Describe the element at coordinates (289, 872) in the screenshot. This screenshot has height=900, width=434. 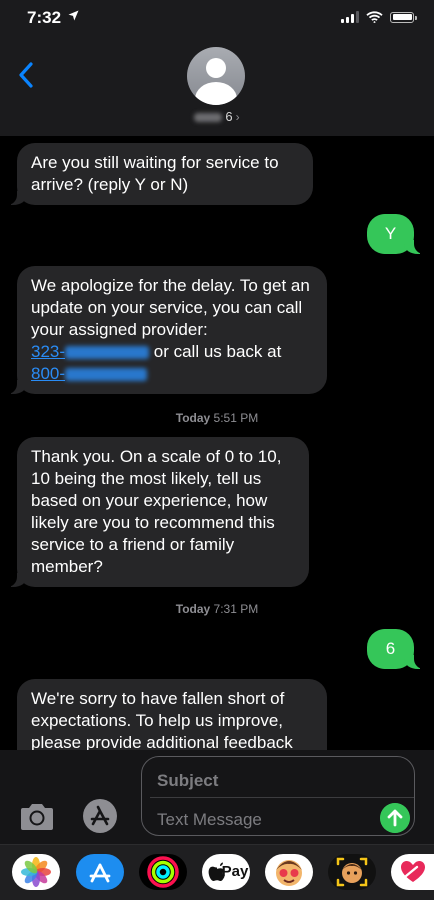
I see `memoji-icon` at that location.